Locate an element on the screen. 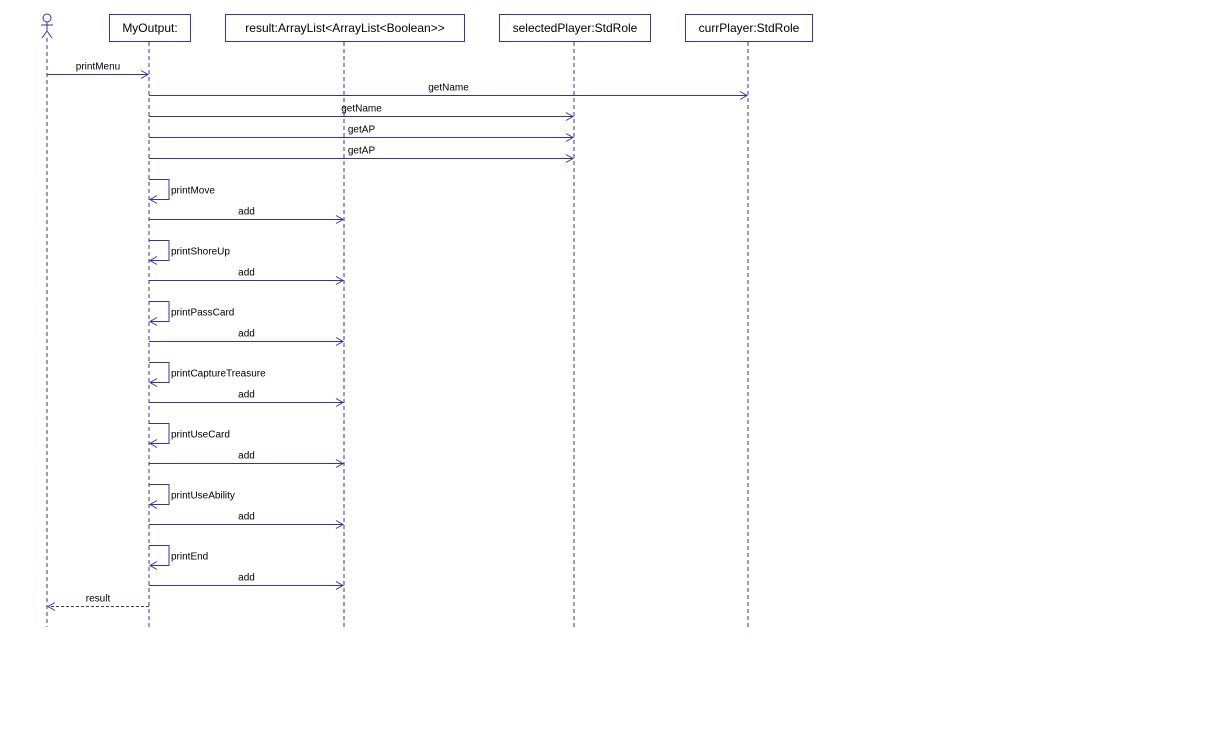 The width and height of the screenshot is (1217, 756). participant-label: MyOutput: is located at coordinates (149, 28).